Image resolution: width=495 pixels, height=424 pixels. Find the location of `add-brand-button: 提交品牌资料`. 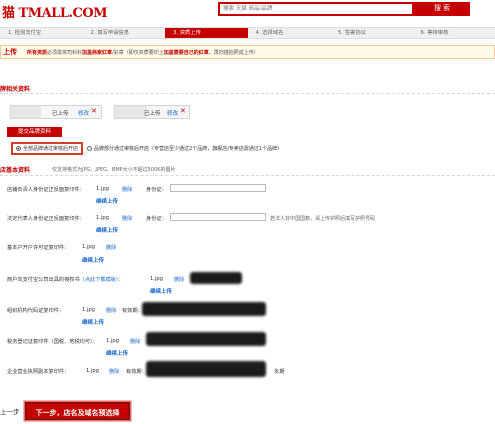

add-brand-button: 提交品牌资料 is located at coordinates (34, 132).